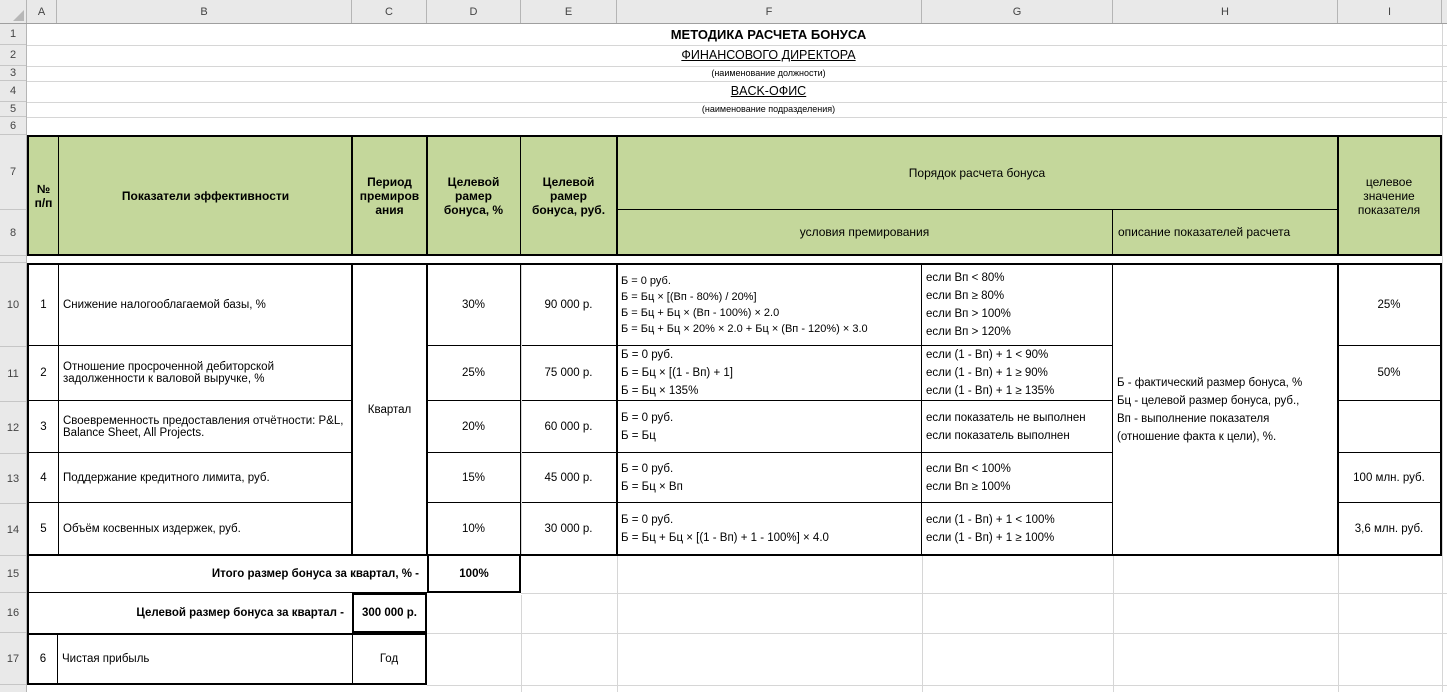 This screenshot has height=692, width=1447. I want to click on header-bonus-order: Порядок расчета бонуса, so click(977, 173).